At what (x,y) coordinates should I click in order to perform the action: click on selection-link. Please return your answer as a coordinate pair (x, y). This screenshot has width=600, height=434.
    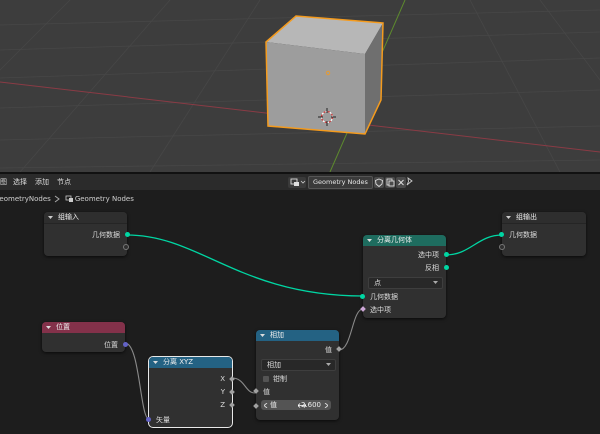
    Looking at the image, I should click on (351, 329).